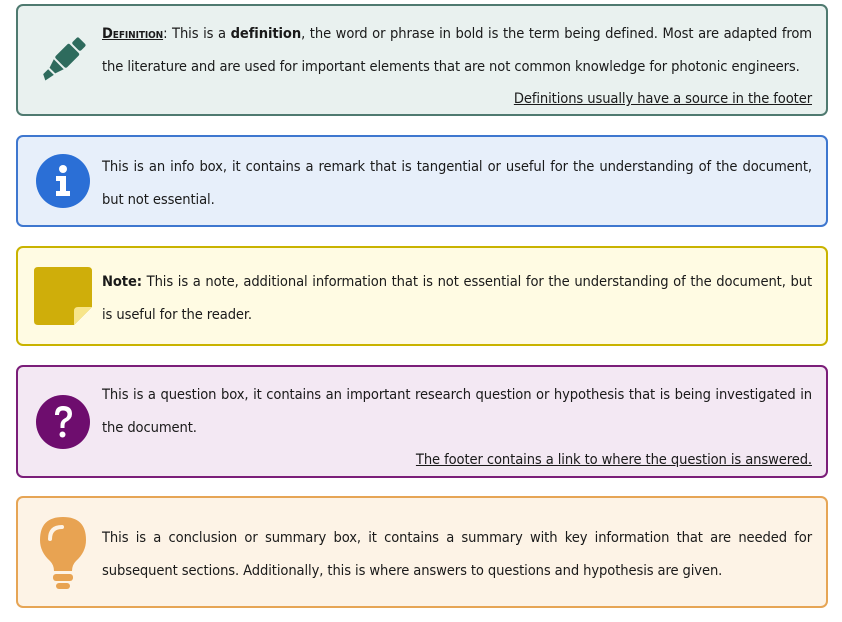 This screenshot has height=622, width=842. I want to click on definition-bold-word: definition, so click(266, 33).